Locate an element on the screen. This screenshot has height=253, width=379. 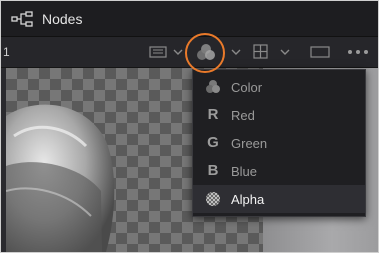
nodes-header: Nodes is located at coordinates (189, 19).